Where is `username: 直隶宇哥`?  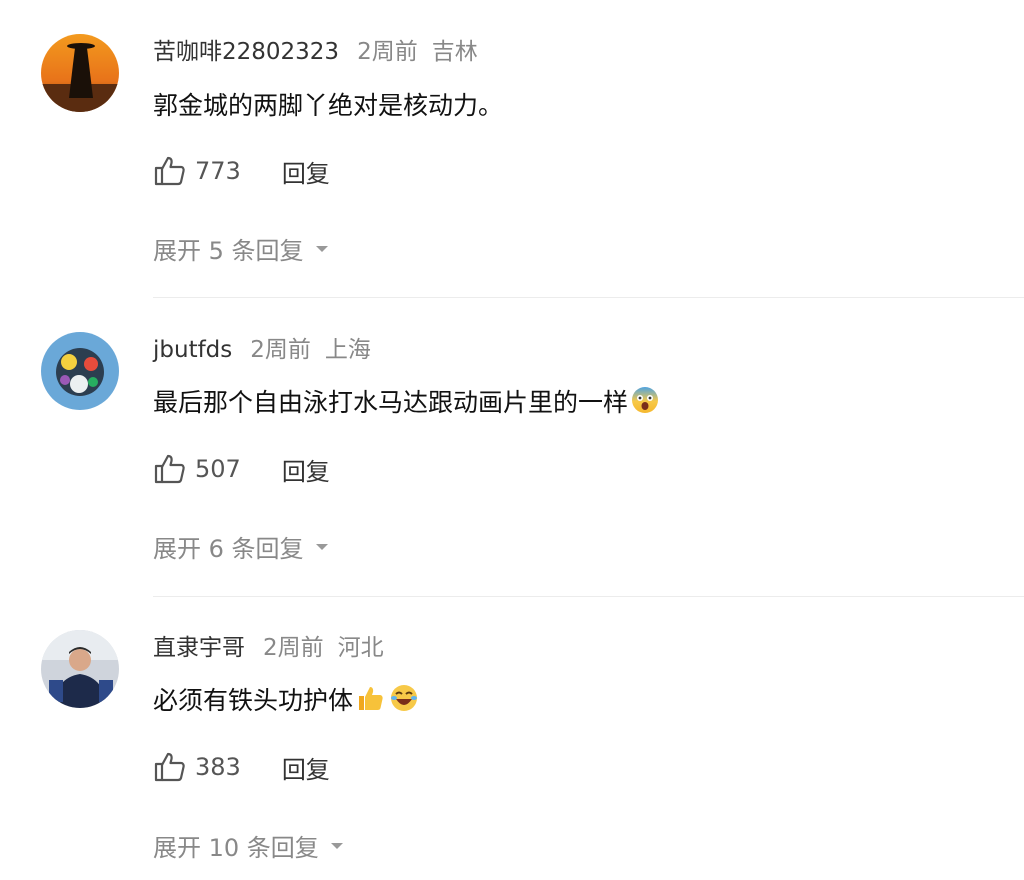
username: 直隶宇哥 is located at coordinates (199, 648).